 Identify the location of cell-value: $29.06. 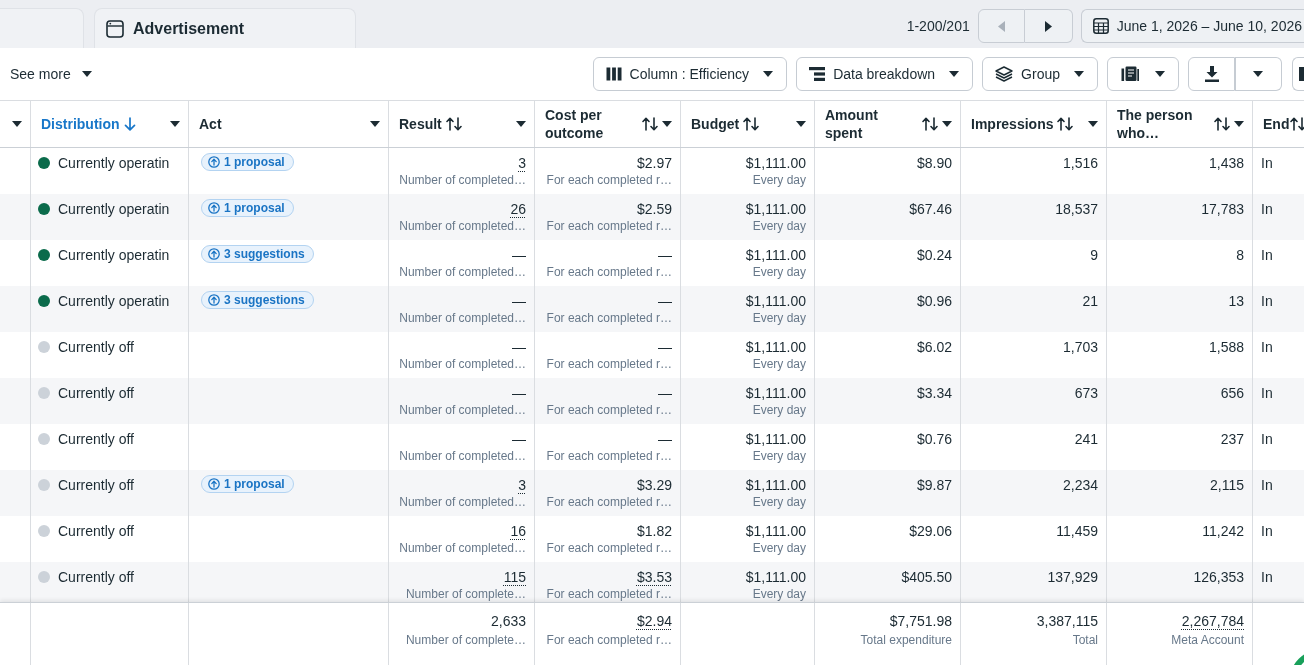
(930, 531).